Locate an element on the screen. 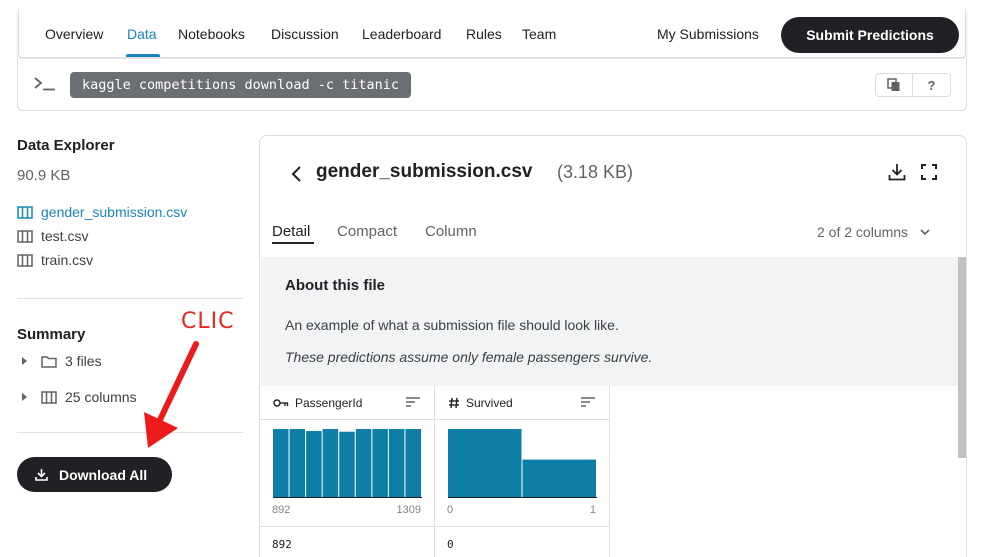 The image size is (981, 557). summary-files-item: 3 files is located at coordinates (62, 361).